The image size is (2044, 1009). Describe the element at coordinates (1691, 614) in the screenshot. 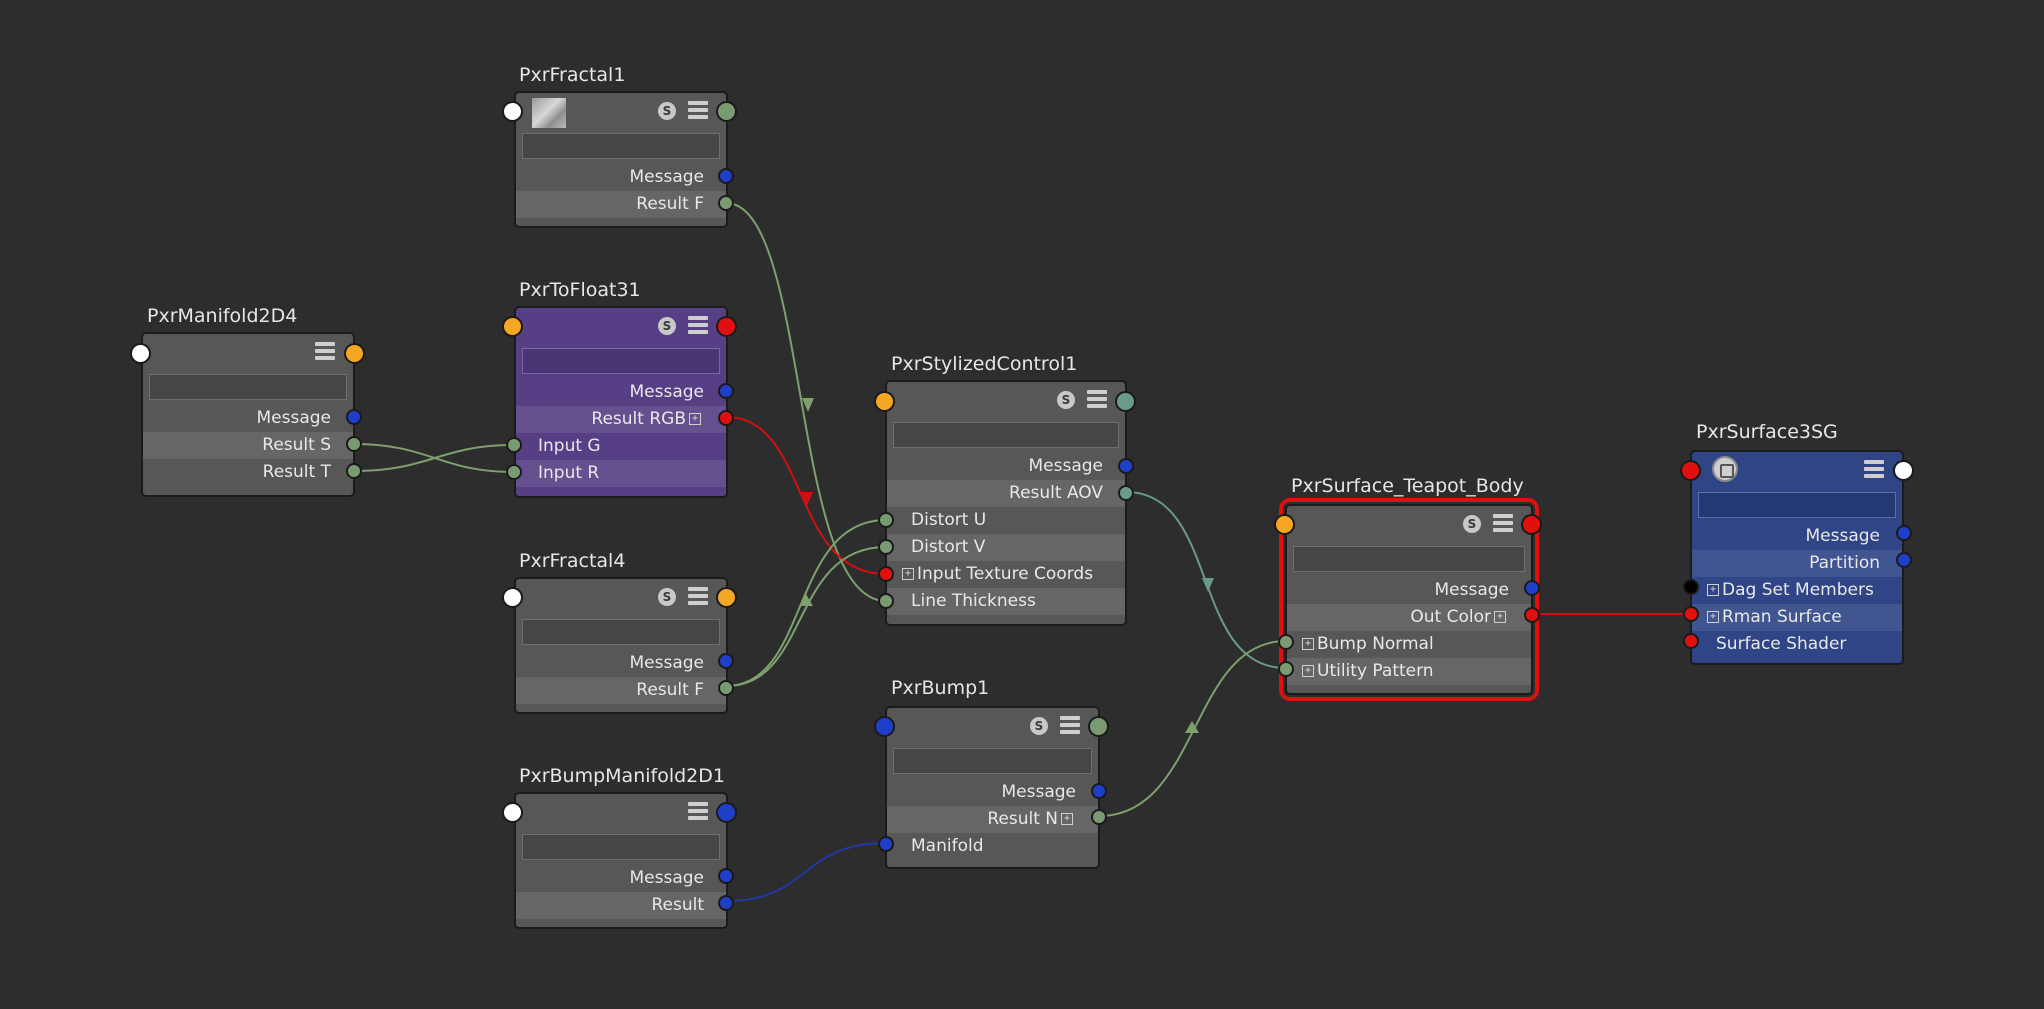

I see `port-rman-surface-in` at that location.